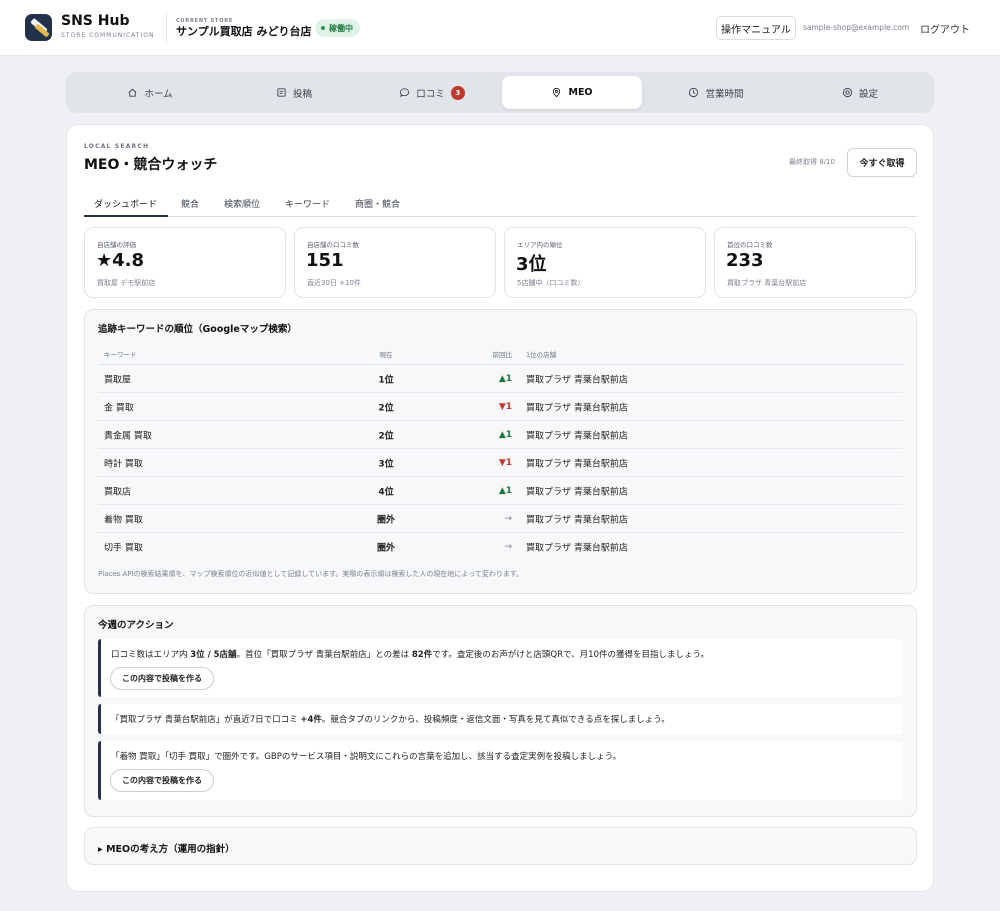  I want to click on table-header: キーワード 現在 前回比 1位の店舗, so click(500, 354).